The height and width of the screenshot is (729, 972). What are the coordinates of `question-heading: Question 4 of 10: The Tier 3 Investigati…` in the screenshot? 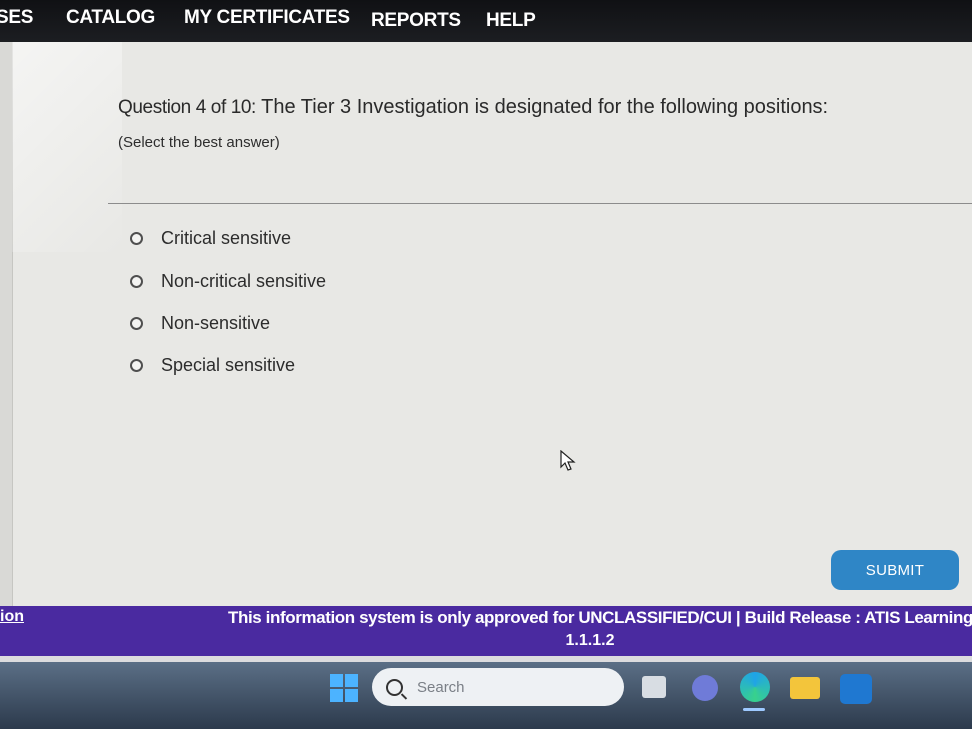 It's located at (473, 107).